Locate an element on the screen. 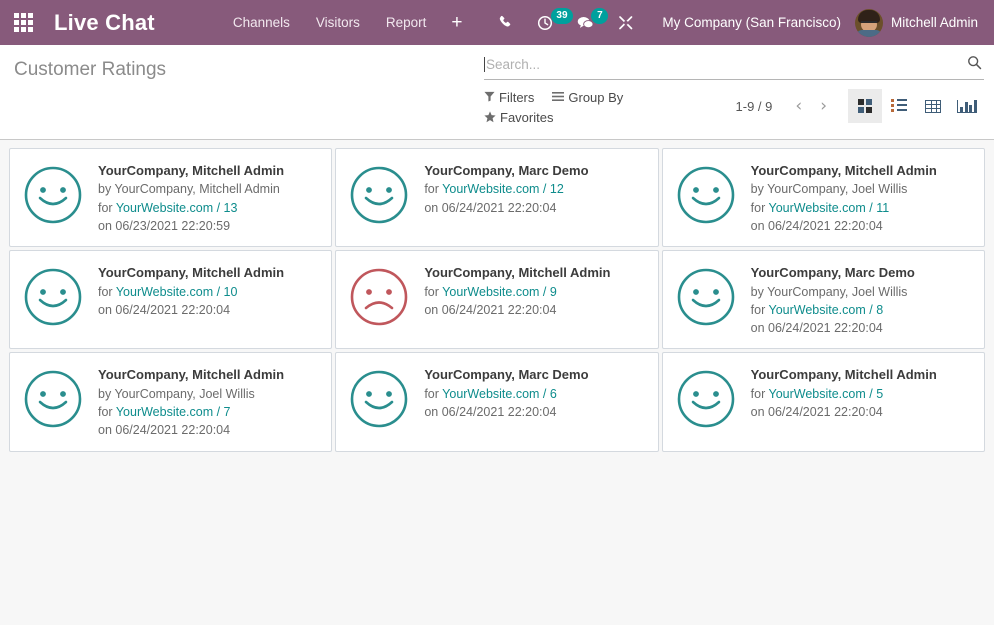 This screenshot has height=625, width=994. rating-resource-id: / 9 is located at coordinates (548, 292).